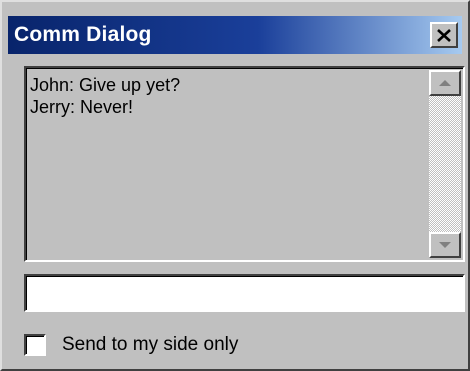 The width and height of the screenshot is (470, 371). I want to click on chat-scrollbar, so click(445, 164).